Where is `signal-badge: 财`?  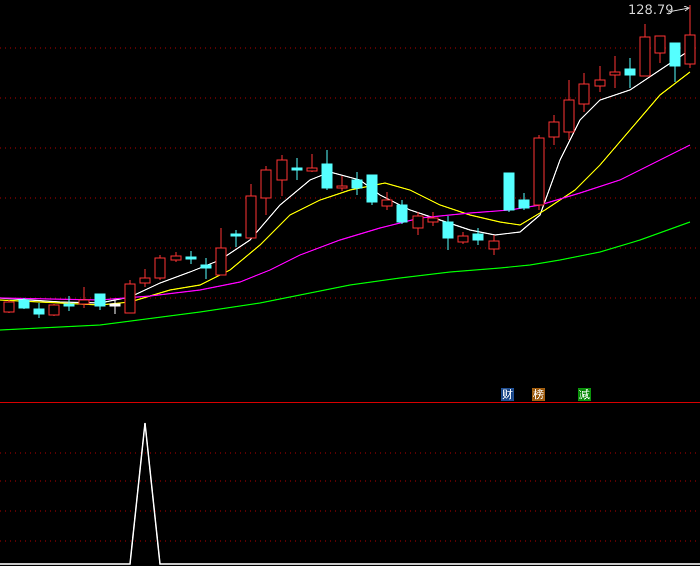 signal-badge: 财 is located at coordinates (507, 394).